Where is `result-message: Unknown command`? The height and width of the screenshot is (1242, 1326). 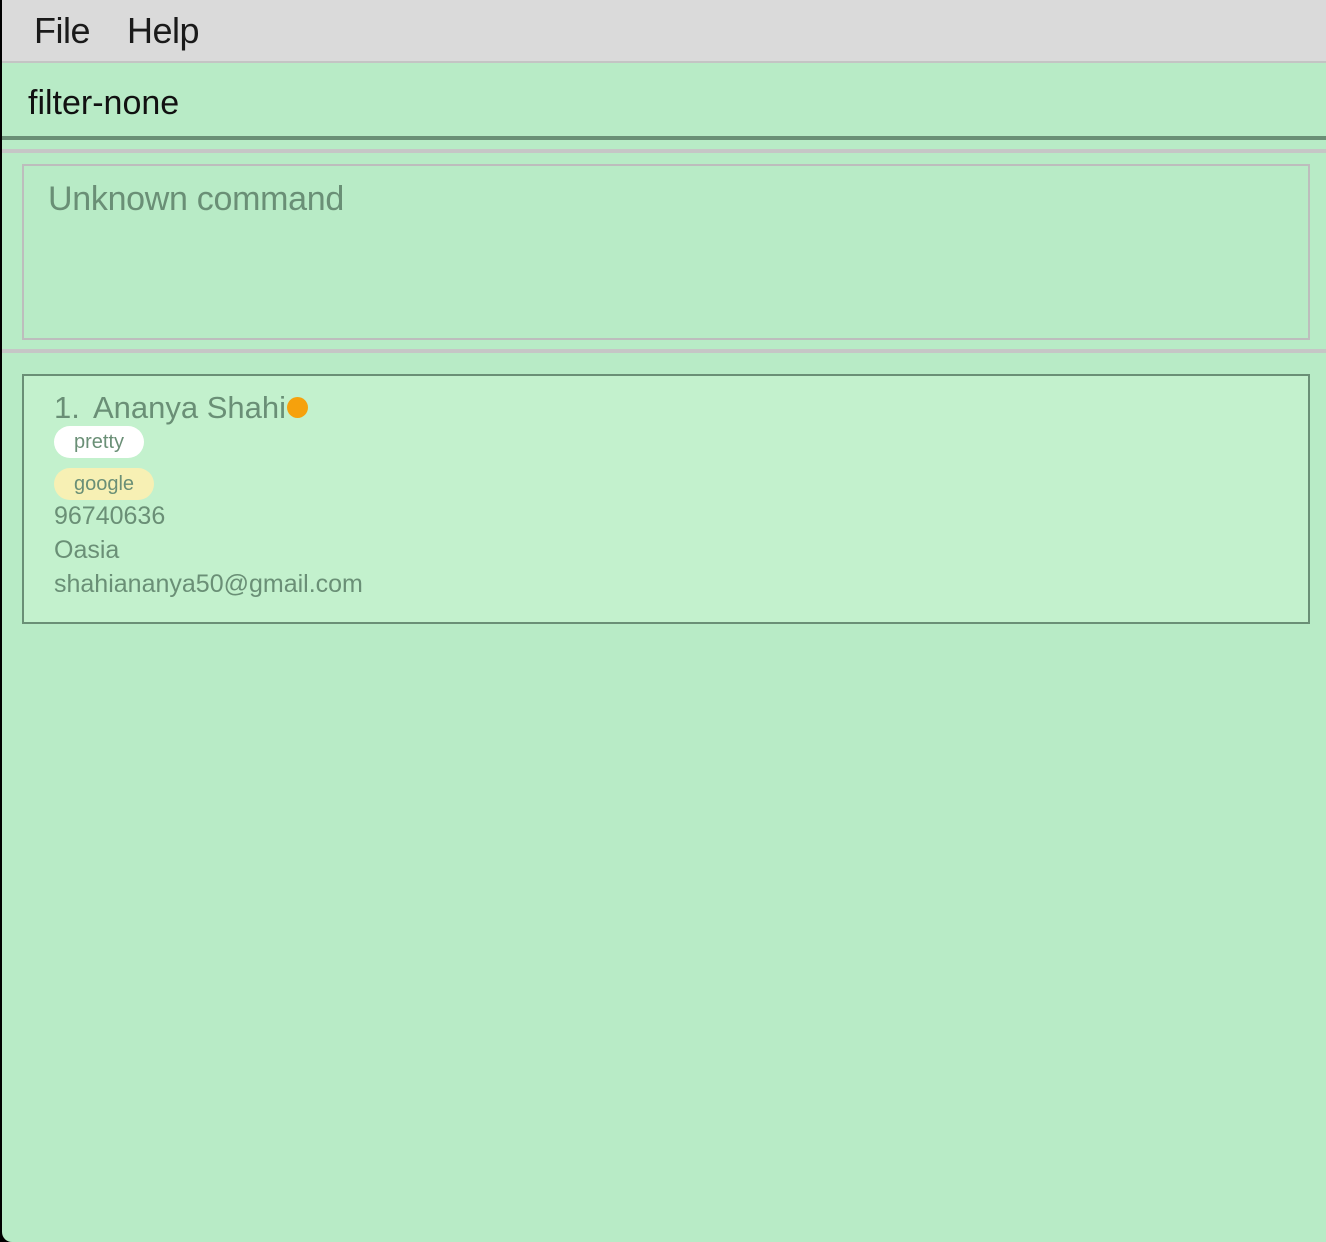
result-message: Unknown command is located at coordinates (196, 199).